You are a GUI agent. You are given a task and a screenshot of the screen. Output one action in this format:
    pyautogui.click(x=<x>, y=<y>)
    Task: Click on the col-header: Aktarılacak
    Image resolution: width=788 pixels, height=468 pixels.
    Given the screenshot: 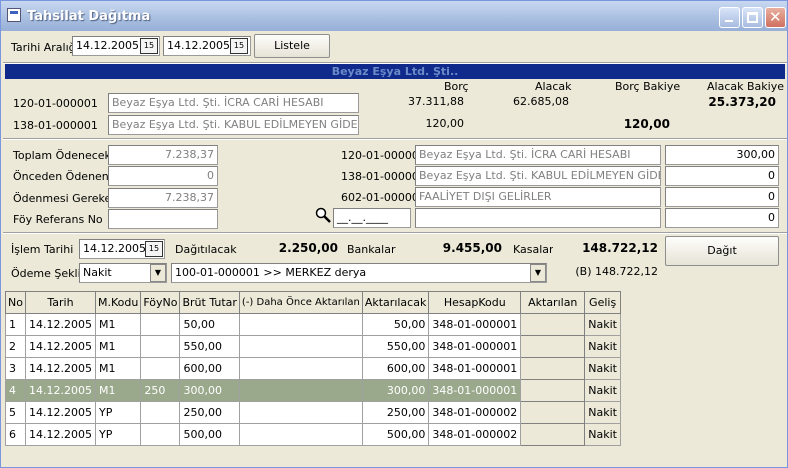 What is the action you would take?
    pyautogui.click(x=395, y=302)
    